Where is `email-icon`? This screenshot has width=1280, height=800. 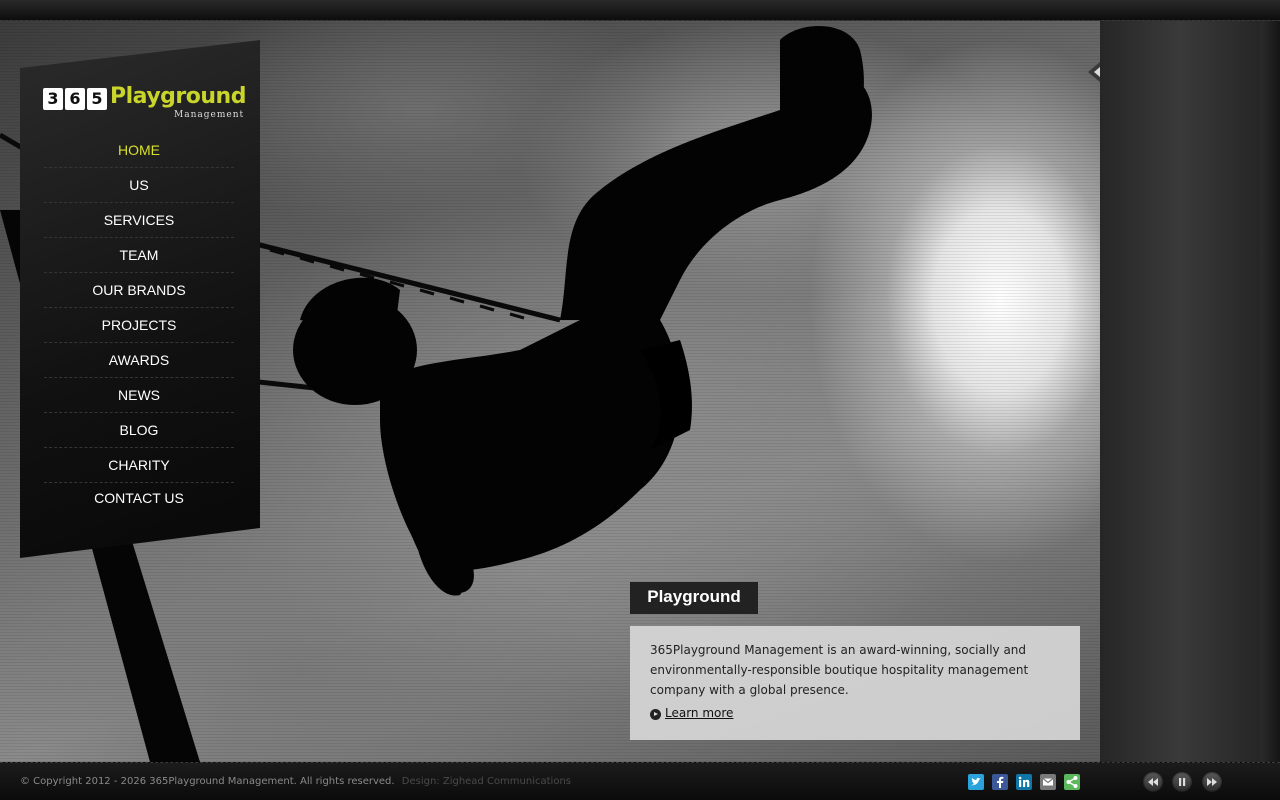
email-icon is located at coordinates (1048, 782).